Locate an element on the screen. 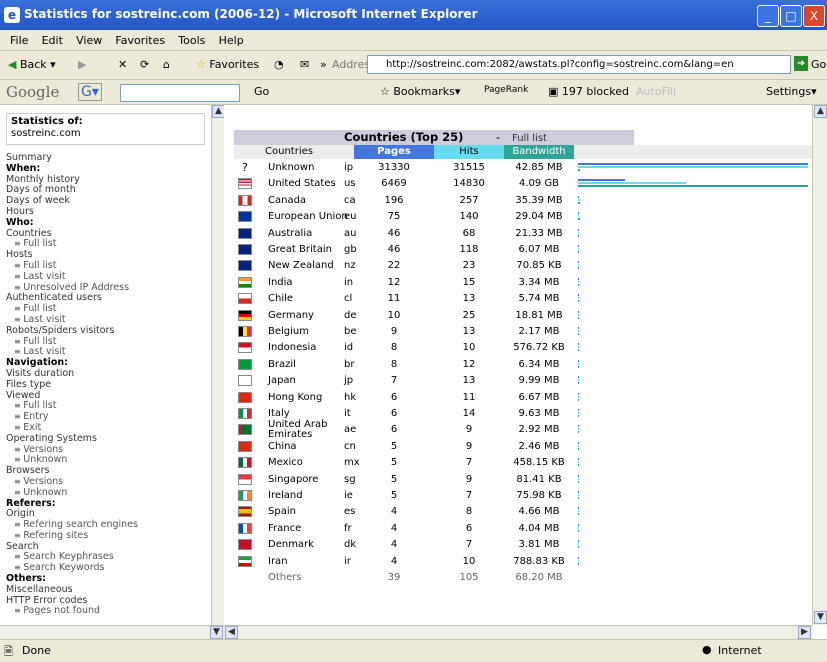 The image size is (827, 662). hits-value: 13 is located at coordinates (469, 299).